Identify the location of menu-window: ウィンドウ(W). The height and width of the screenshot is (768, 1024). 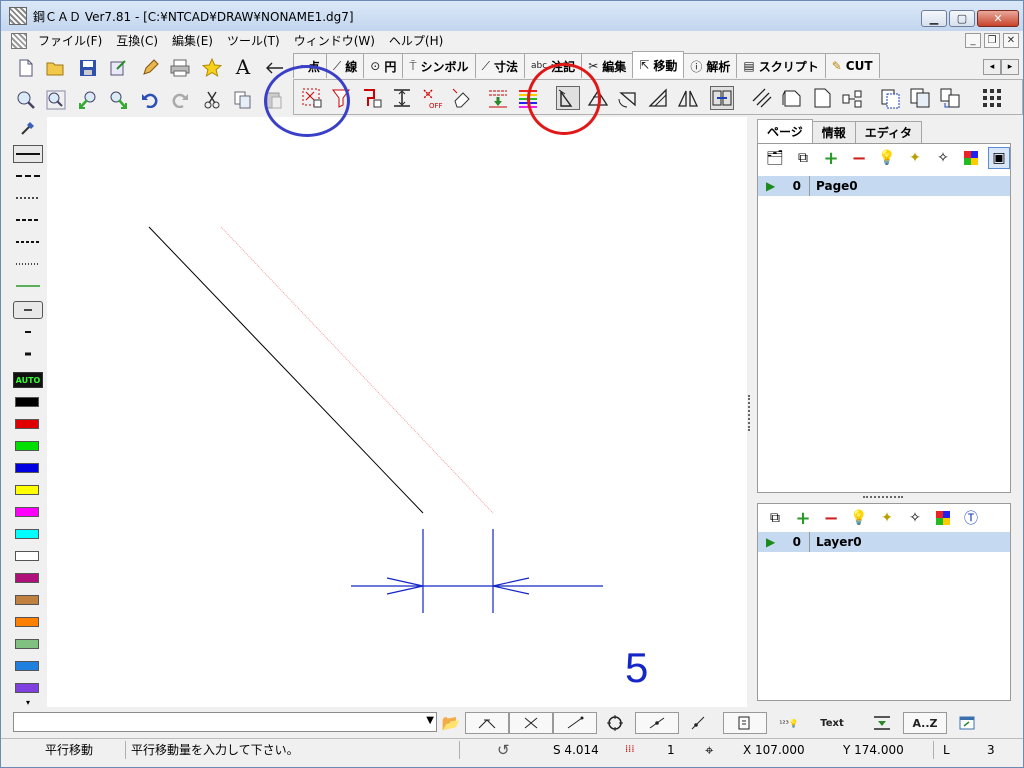
(334, 41).